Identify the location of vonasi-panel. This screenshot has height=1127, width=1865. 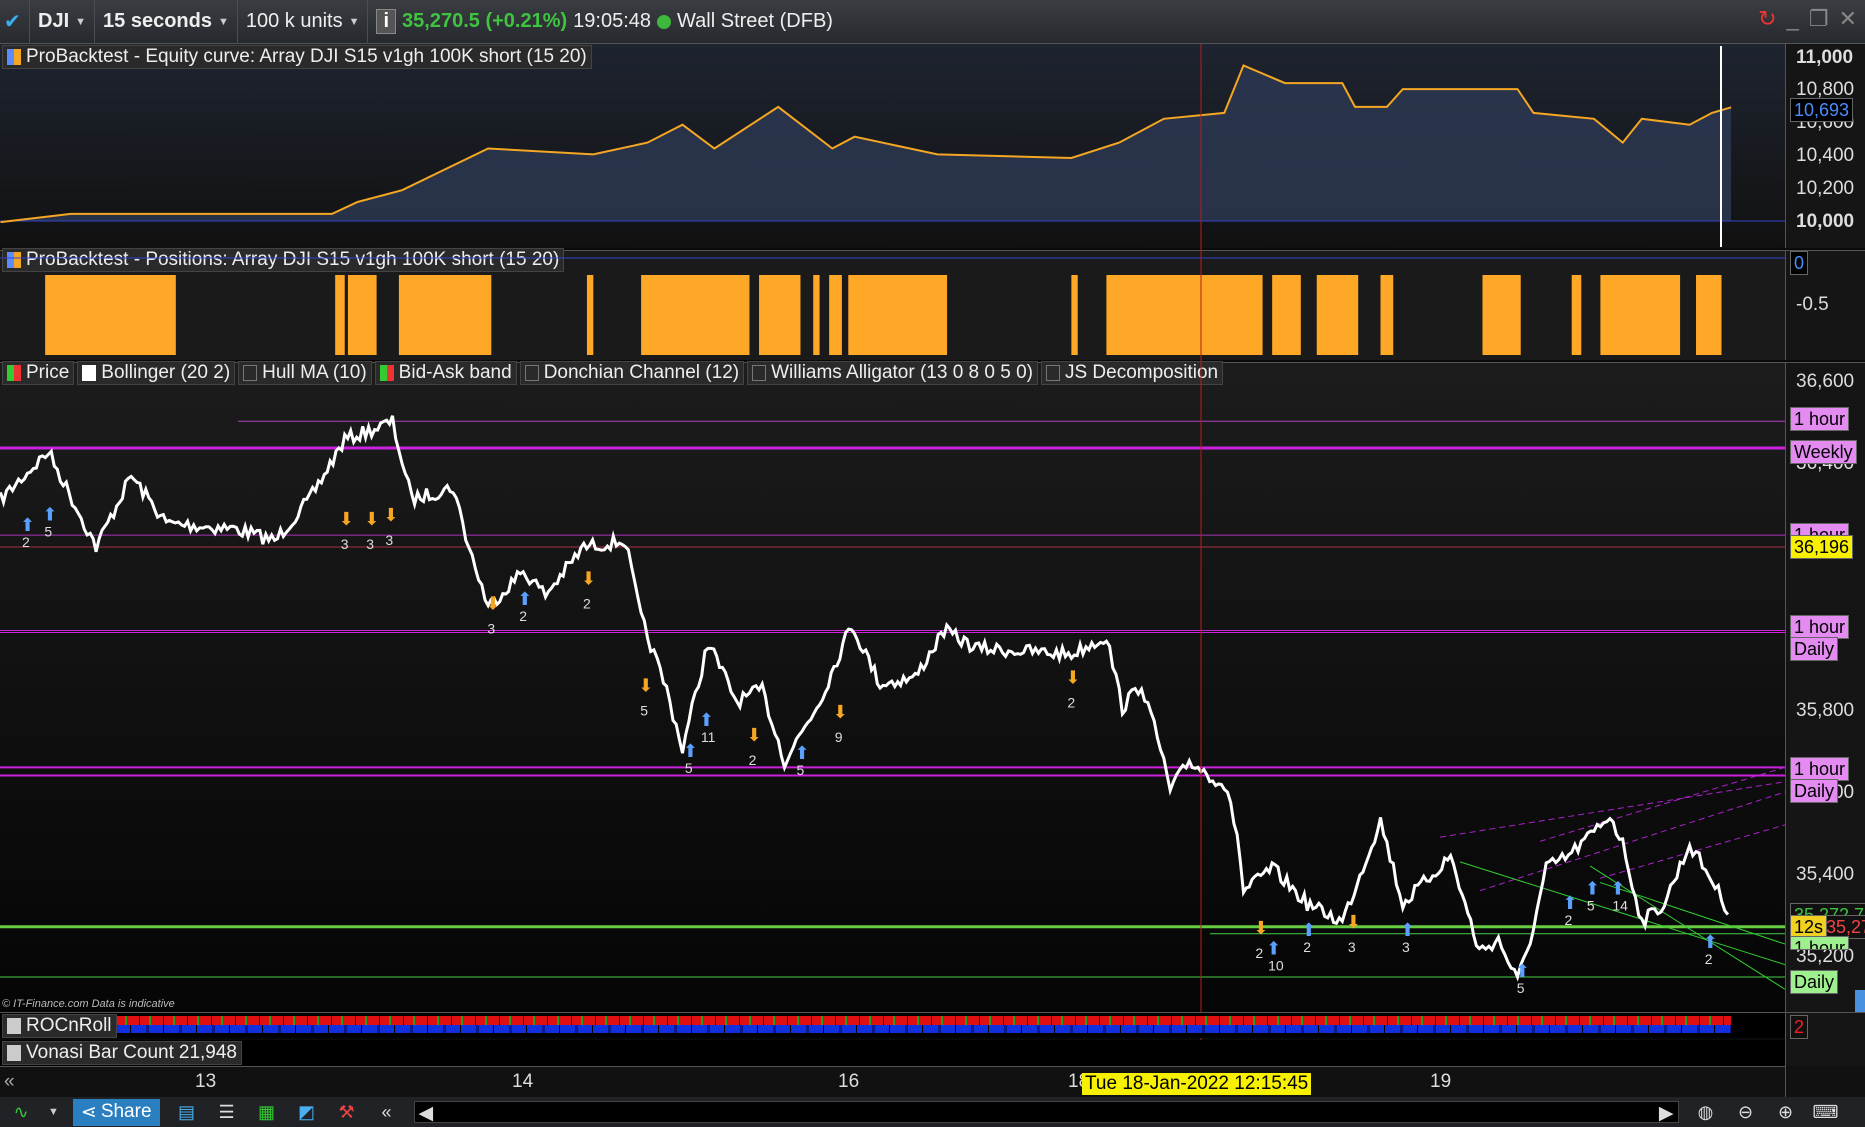
(892, 1053).